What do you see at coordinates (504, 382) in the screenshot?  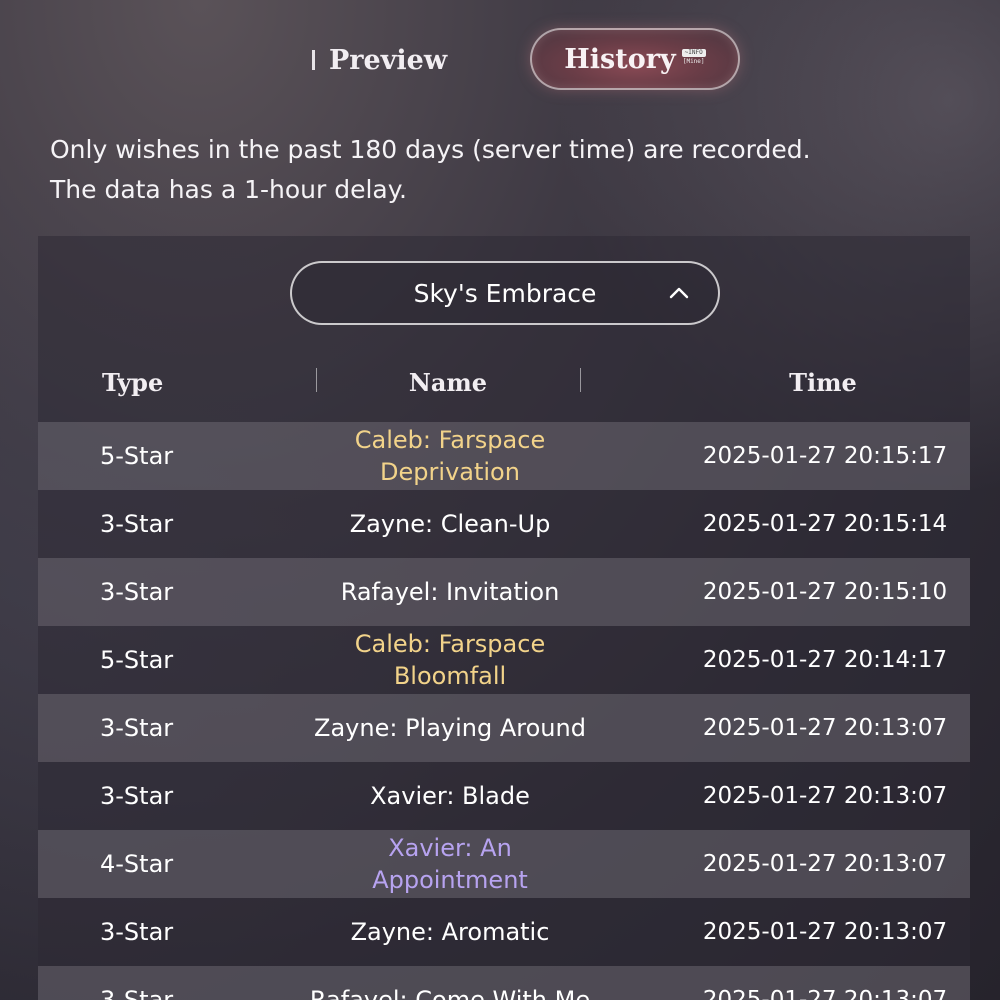 I see `table-header: Type Name Time` at bounding box center [504, 382].